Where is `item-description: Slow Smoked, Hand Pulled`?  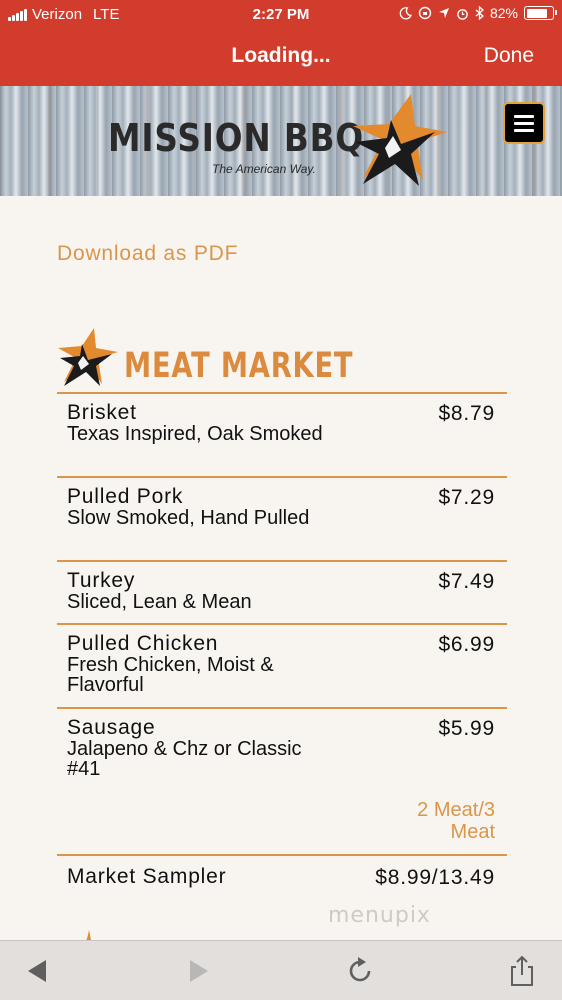
item-description: Slow Smoked, Hand Pulled is located at coordinates (188, 518).